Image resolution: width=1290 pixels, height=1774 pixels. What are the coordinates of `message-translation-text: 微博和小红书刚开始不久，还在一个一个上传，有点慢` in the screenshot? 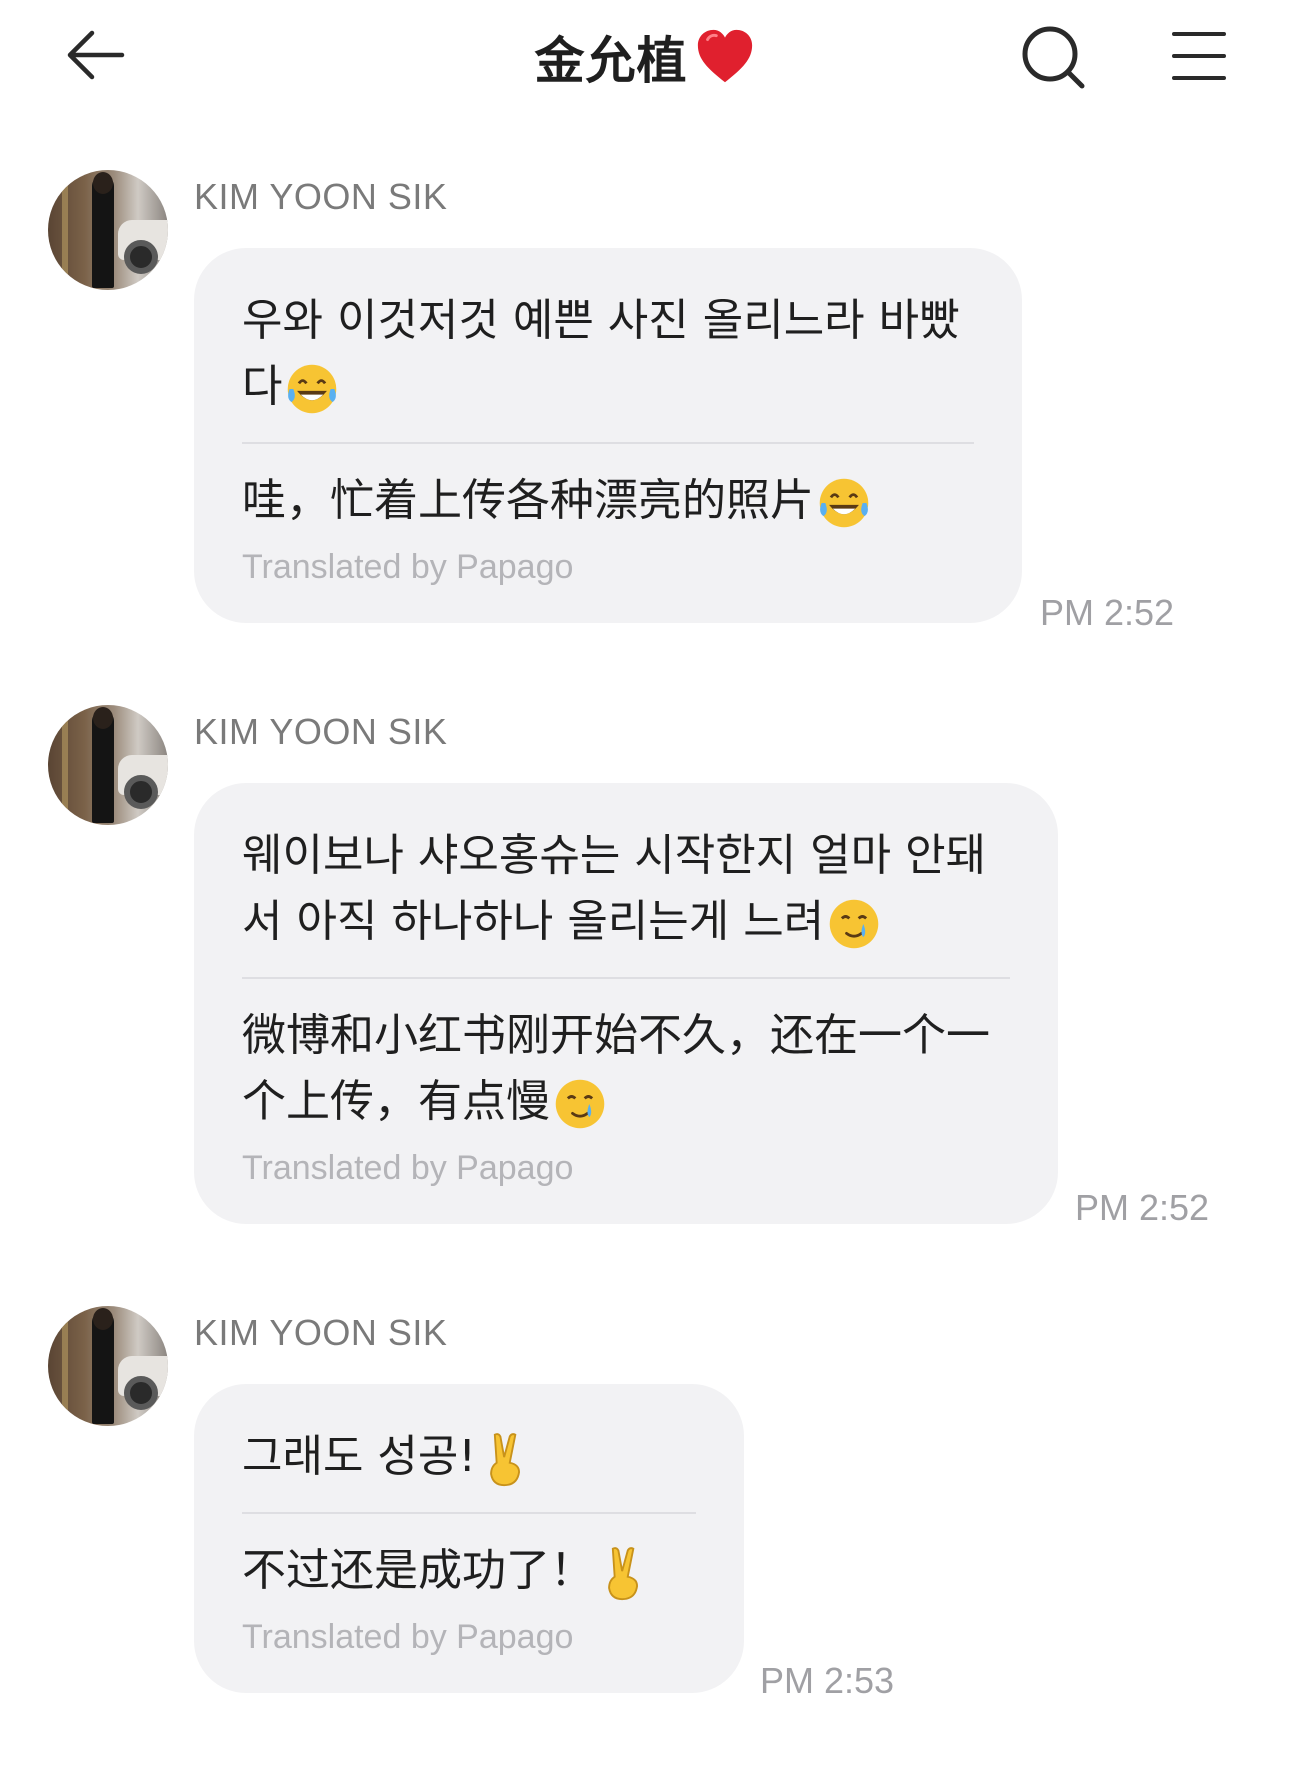 It's located at (616, 1068).